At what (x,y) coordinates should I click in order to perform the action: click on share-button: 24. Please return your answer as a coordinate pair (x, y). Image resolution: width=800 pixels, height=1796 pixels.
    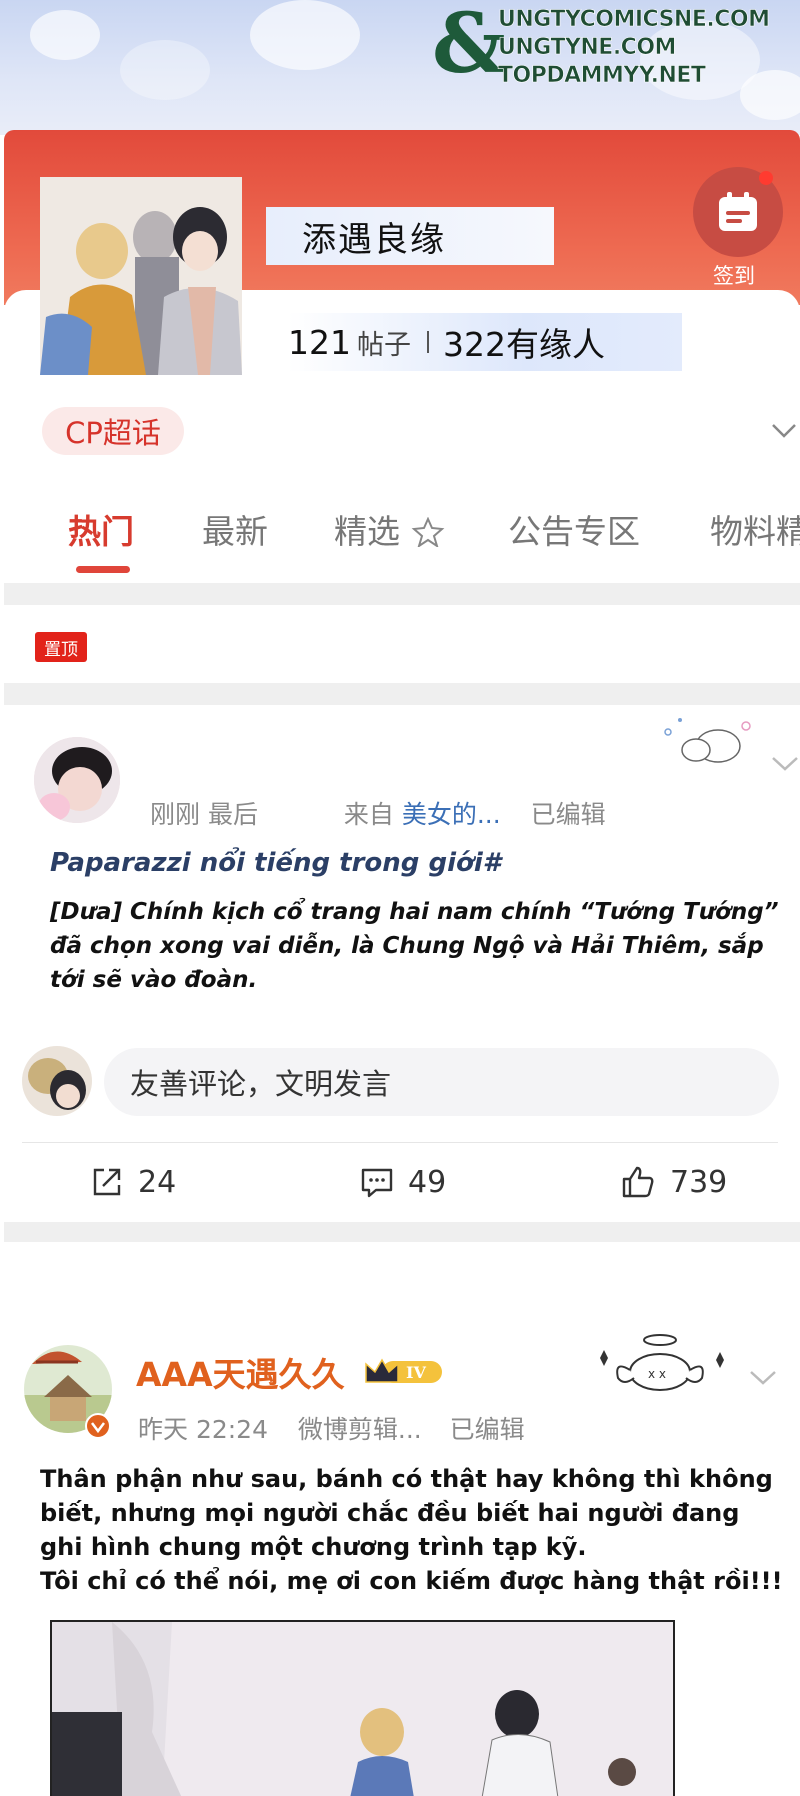
    Looking at the image, I should click on (133, 1182).